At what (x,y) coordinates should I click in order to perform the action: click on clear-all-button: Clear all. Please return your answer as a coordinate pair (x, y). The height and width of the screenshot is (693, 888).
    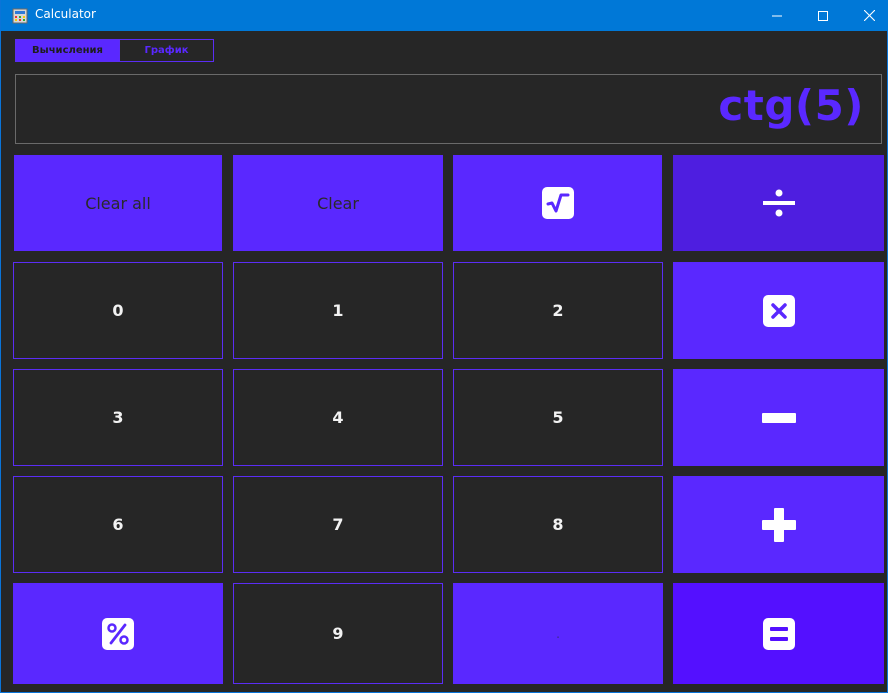
    Looking at the image, I should click on (118, 203).